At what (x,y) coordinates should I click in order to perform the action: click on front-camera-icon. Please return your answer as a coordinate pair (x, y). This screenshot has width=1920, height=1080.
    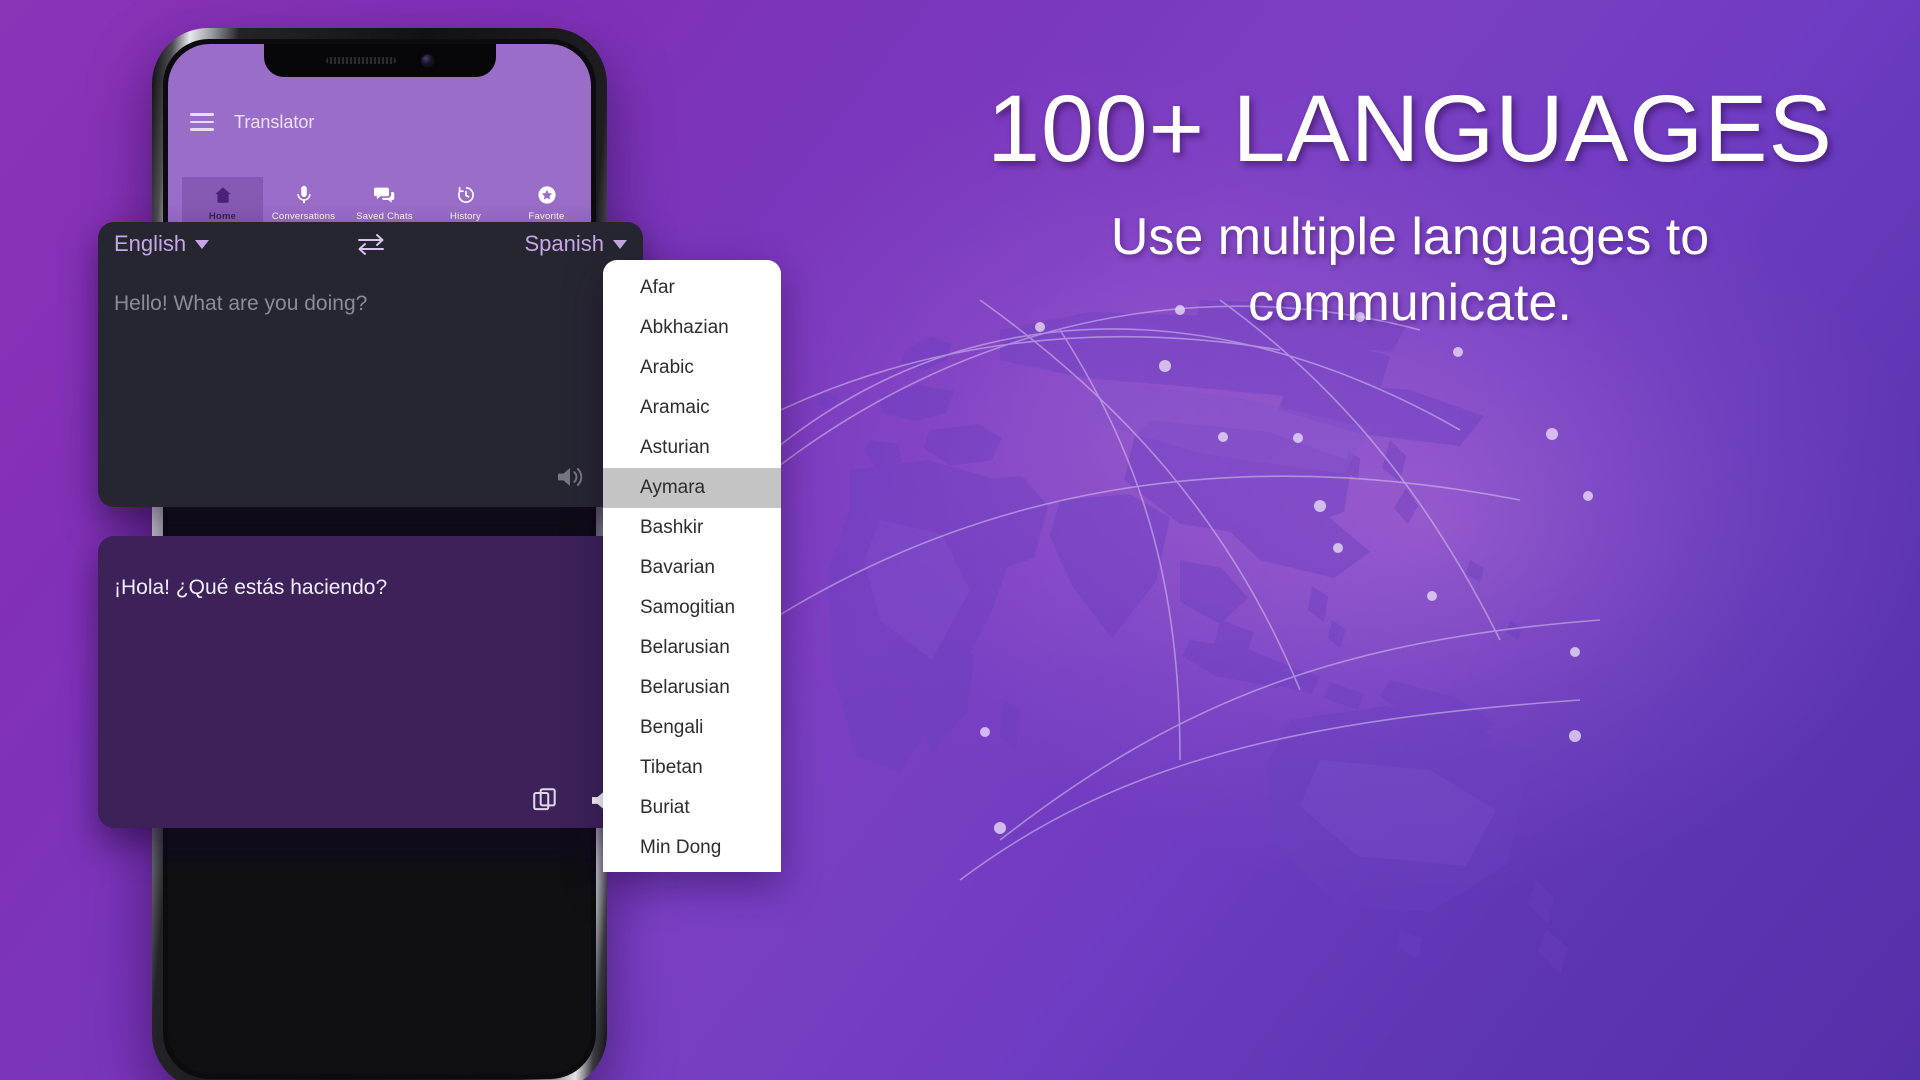
    Looking at the image, I should click on (427, 60).